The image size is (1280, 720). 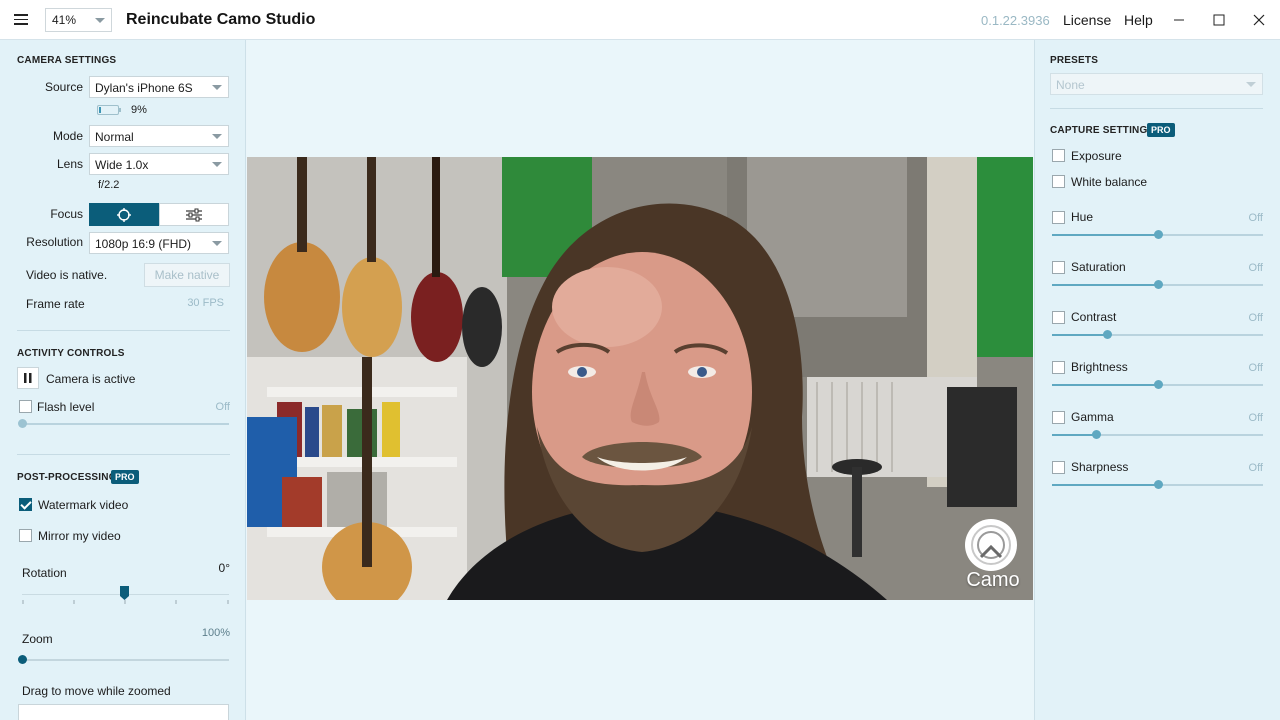 I want to click on source-label: Source, so click(x=63, y=87).